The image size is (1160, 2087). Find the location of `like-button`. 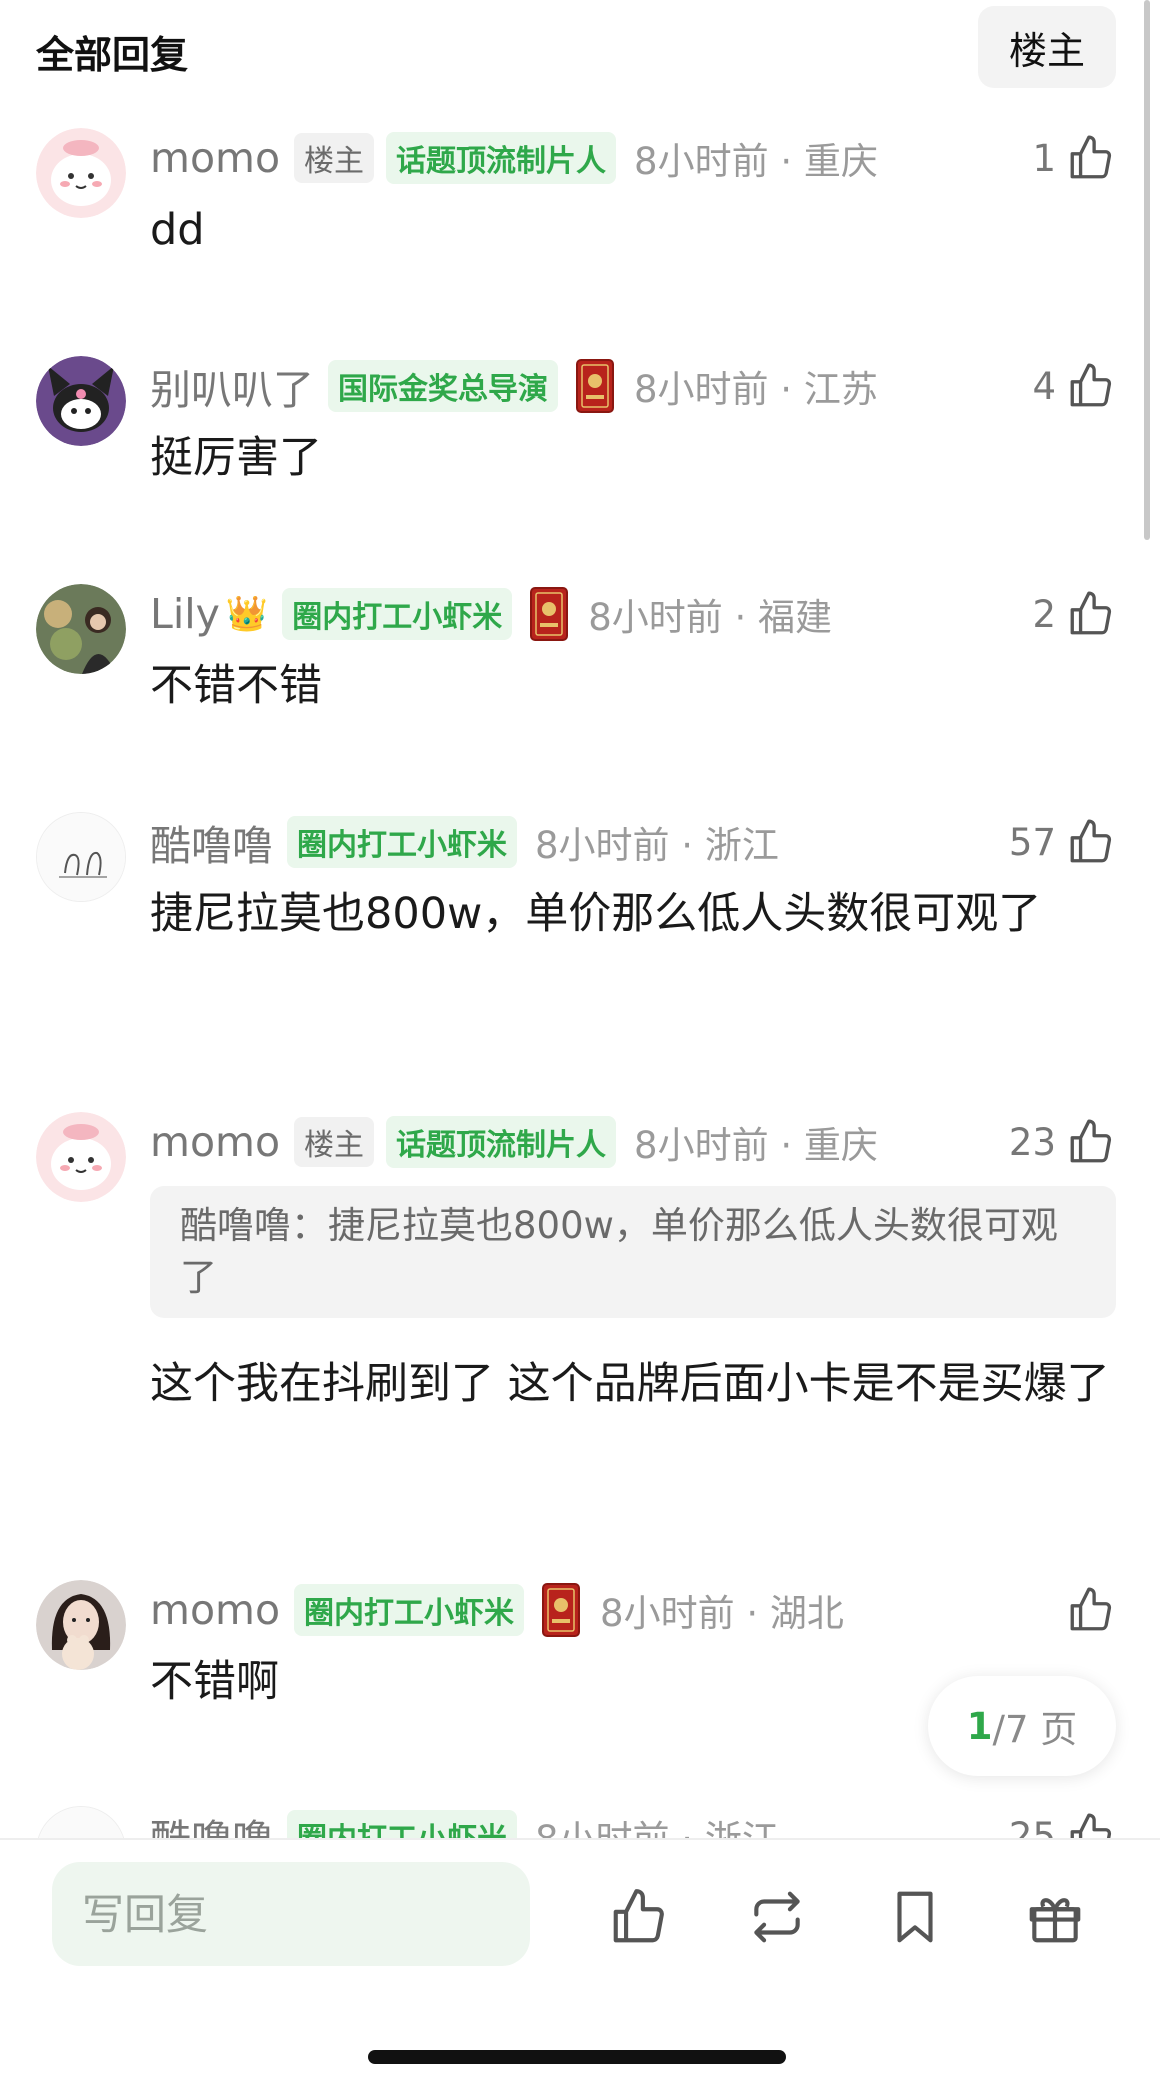

like-button is located at coordinates (1086, 1610).